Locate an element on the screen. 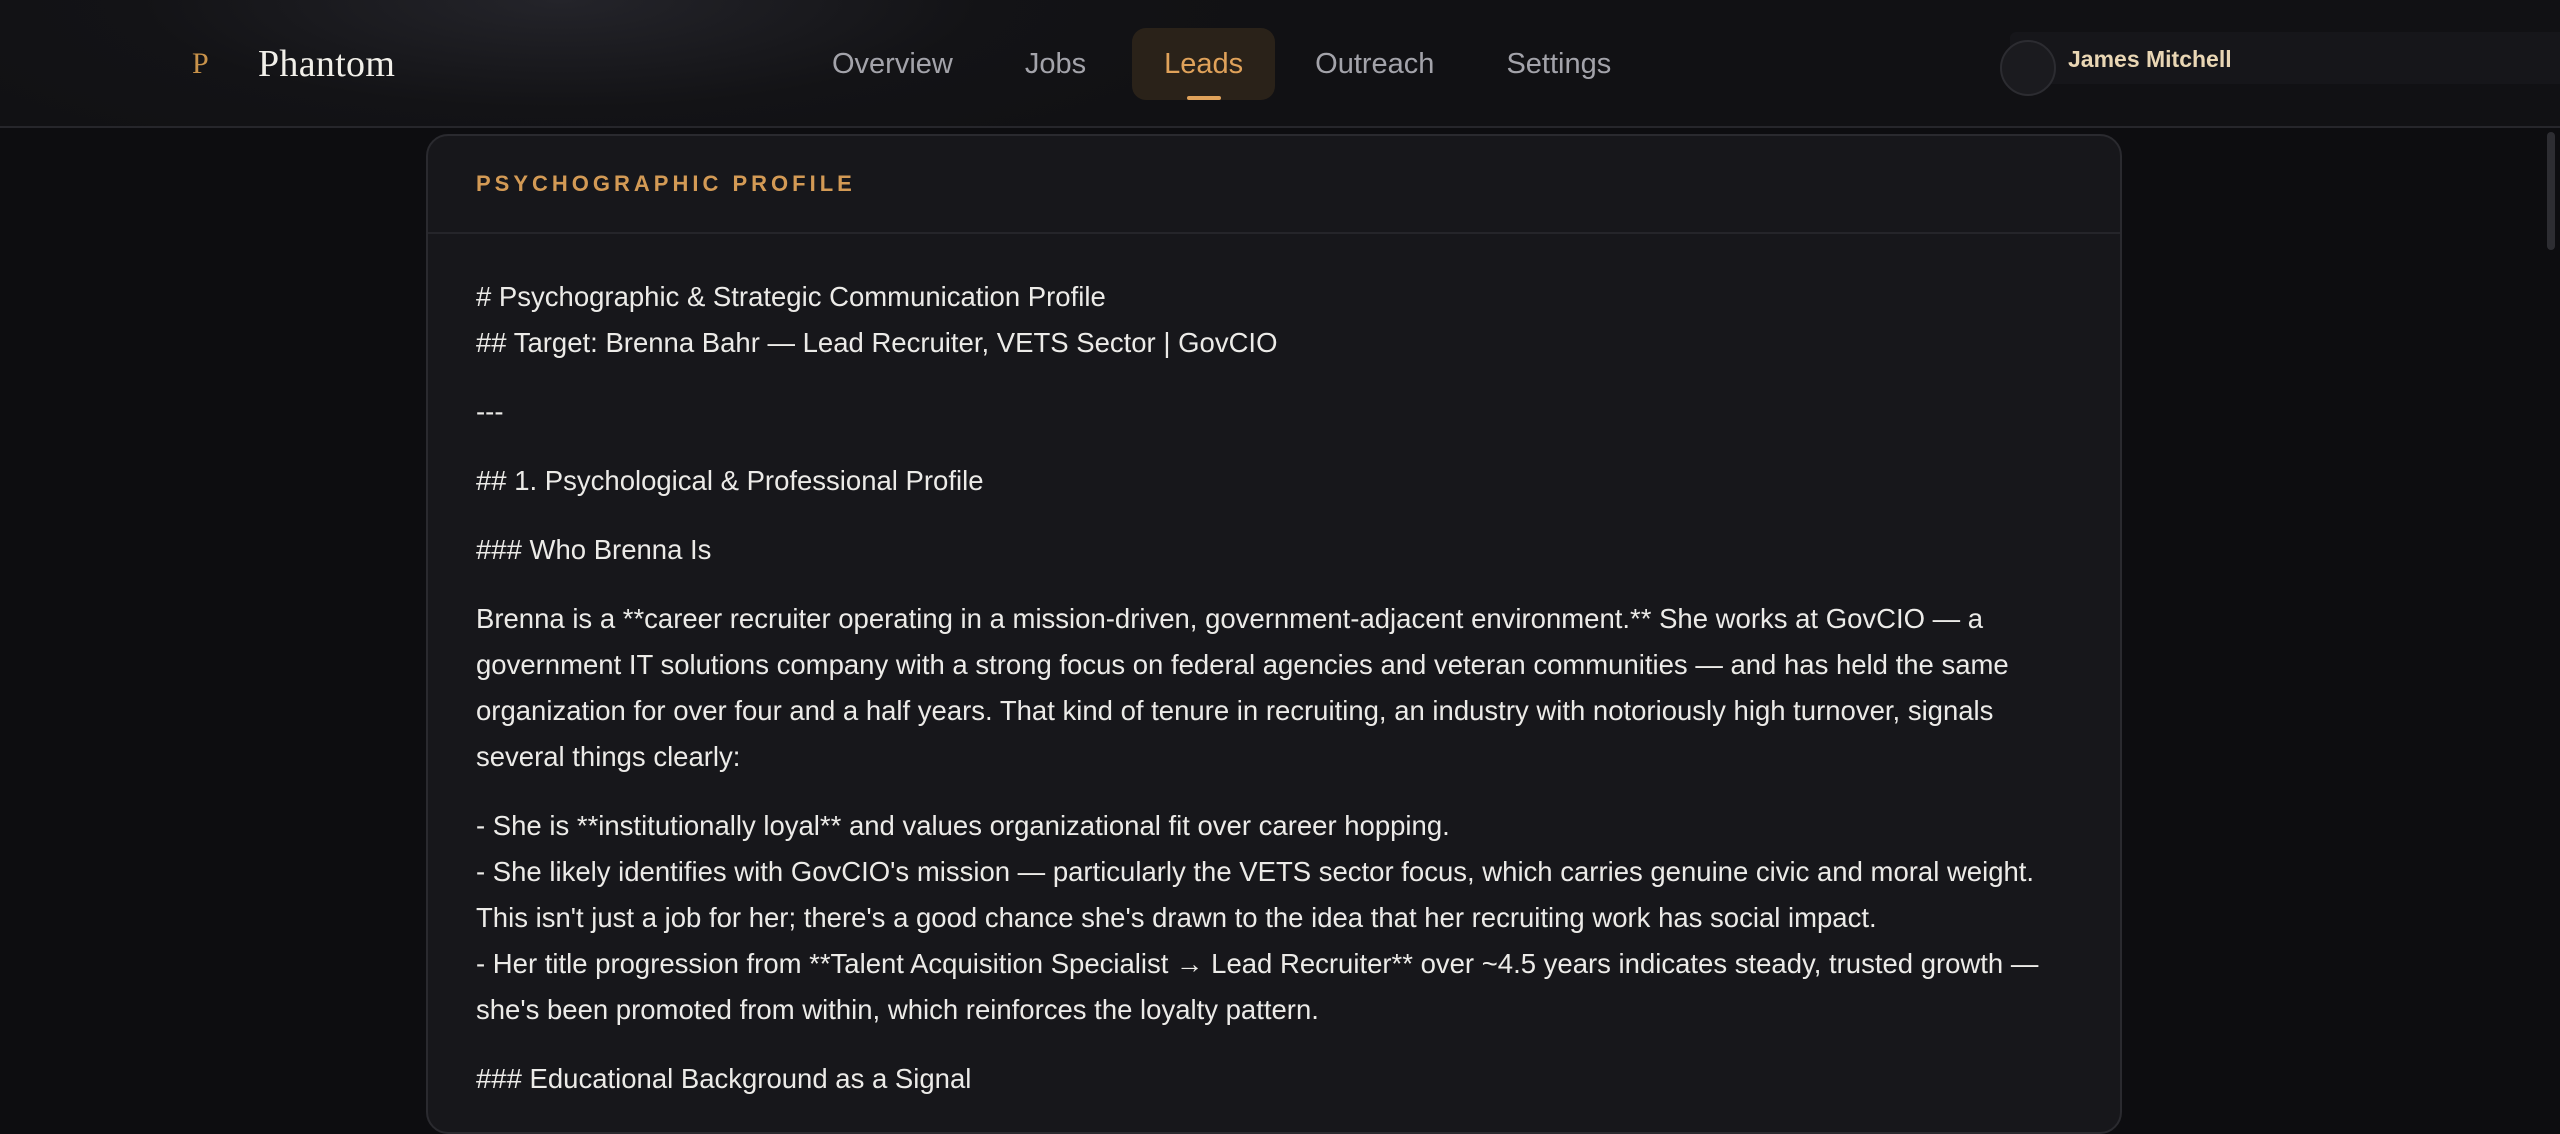 The image size is (2560, 1134). avatar is located at coordinates (2028, 68).